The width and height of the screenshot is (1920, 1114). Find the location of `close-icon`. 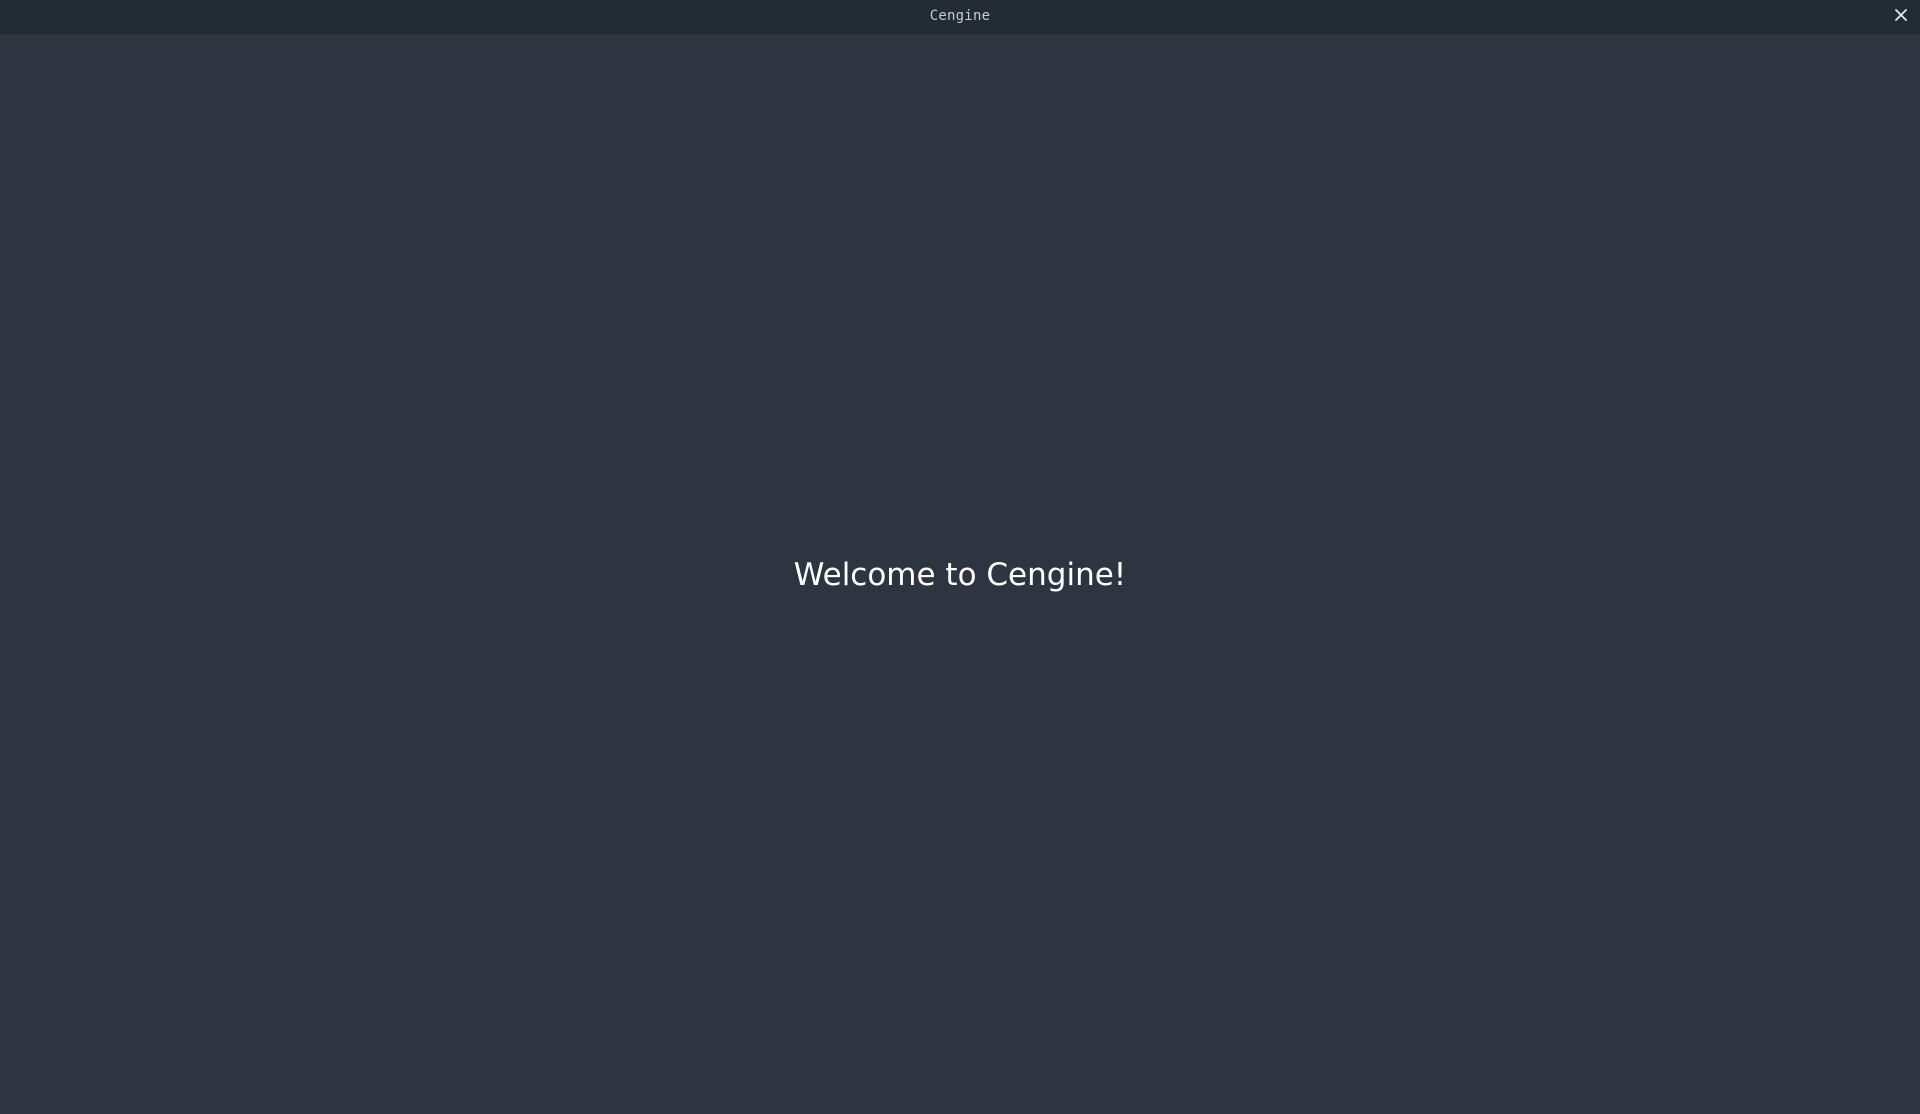

close-icon is located at coordinates (1901, 17).